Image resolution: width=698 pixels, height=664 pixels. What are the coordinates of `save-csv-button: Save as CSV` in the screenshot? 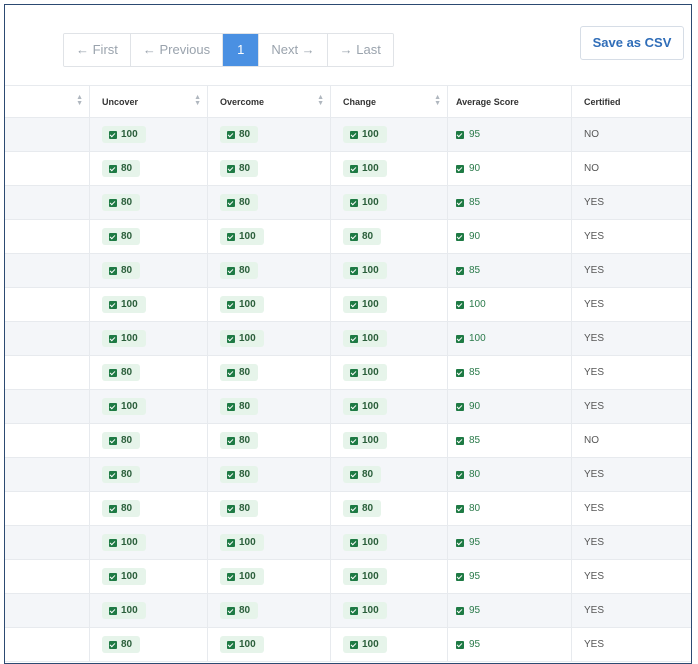 It's located at (632, 43).